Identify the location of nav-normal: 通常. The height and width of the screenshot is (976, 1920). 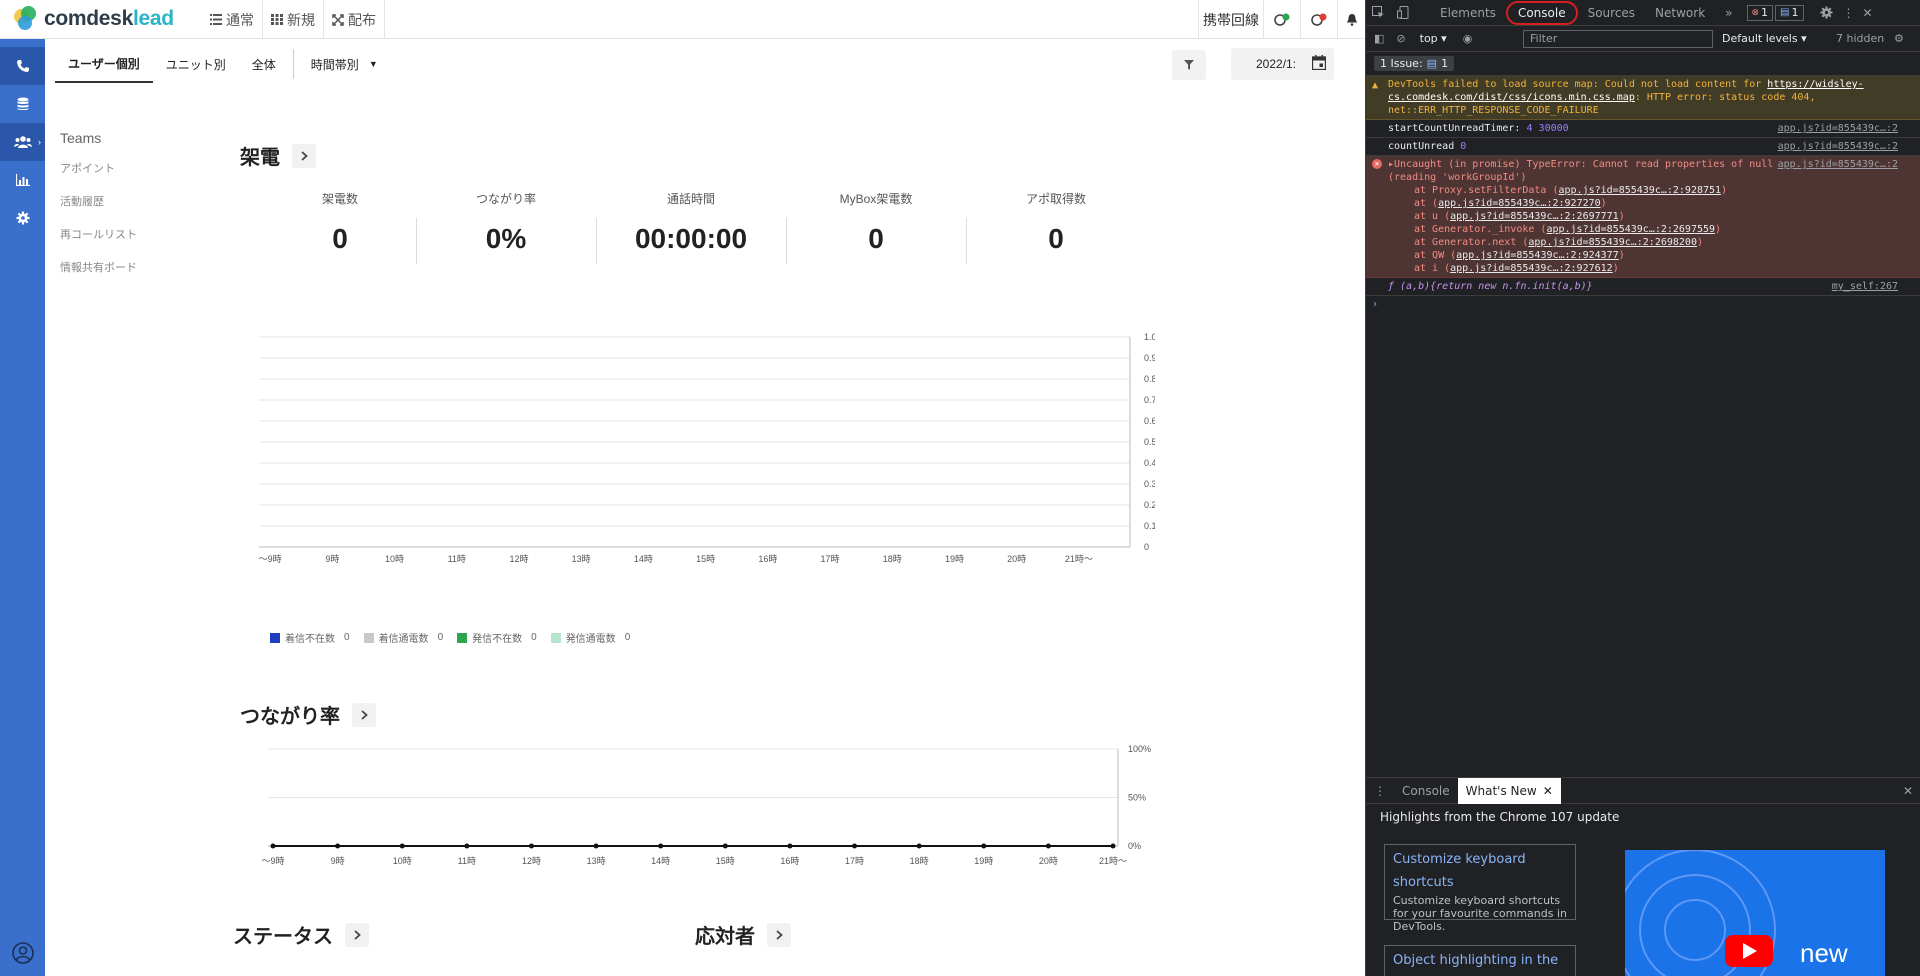
(232, 19).